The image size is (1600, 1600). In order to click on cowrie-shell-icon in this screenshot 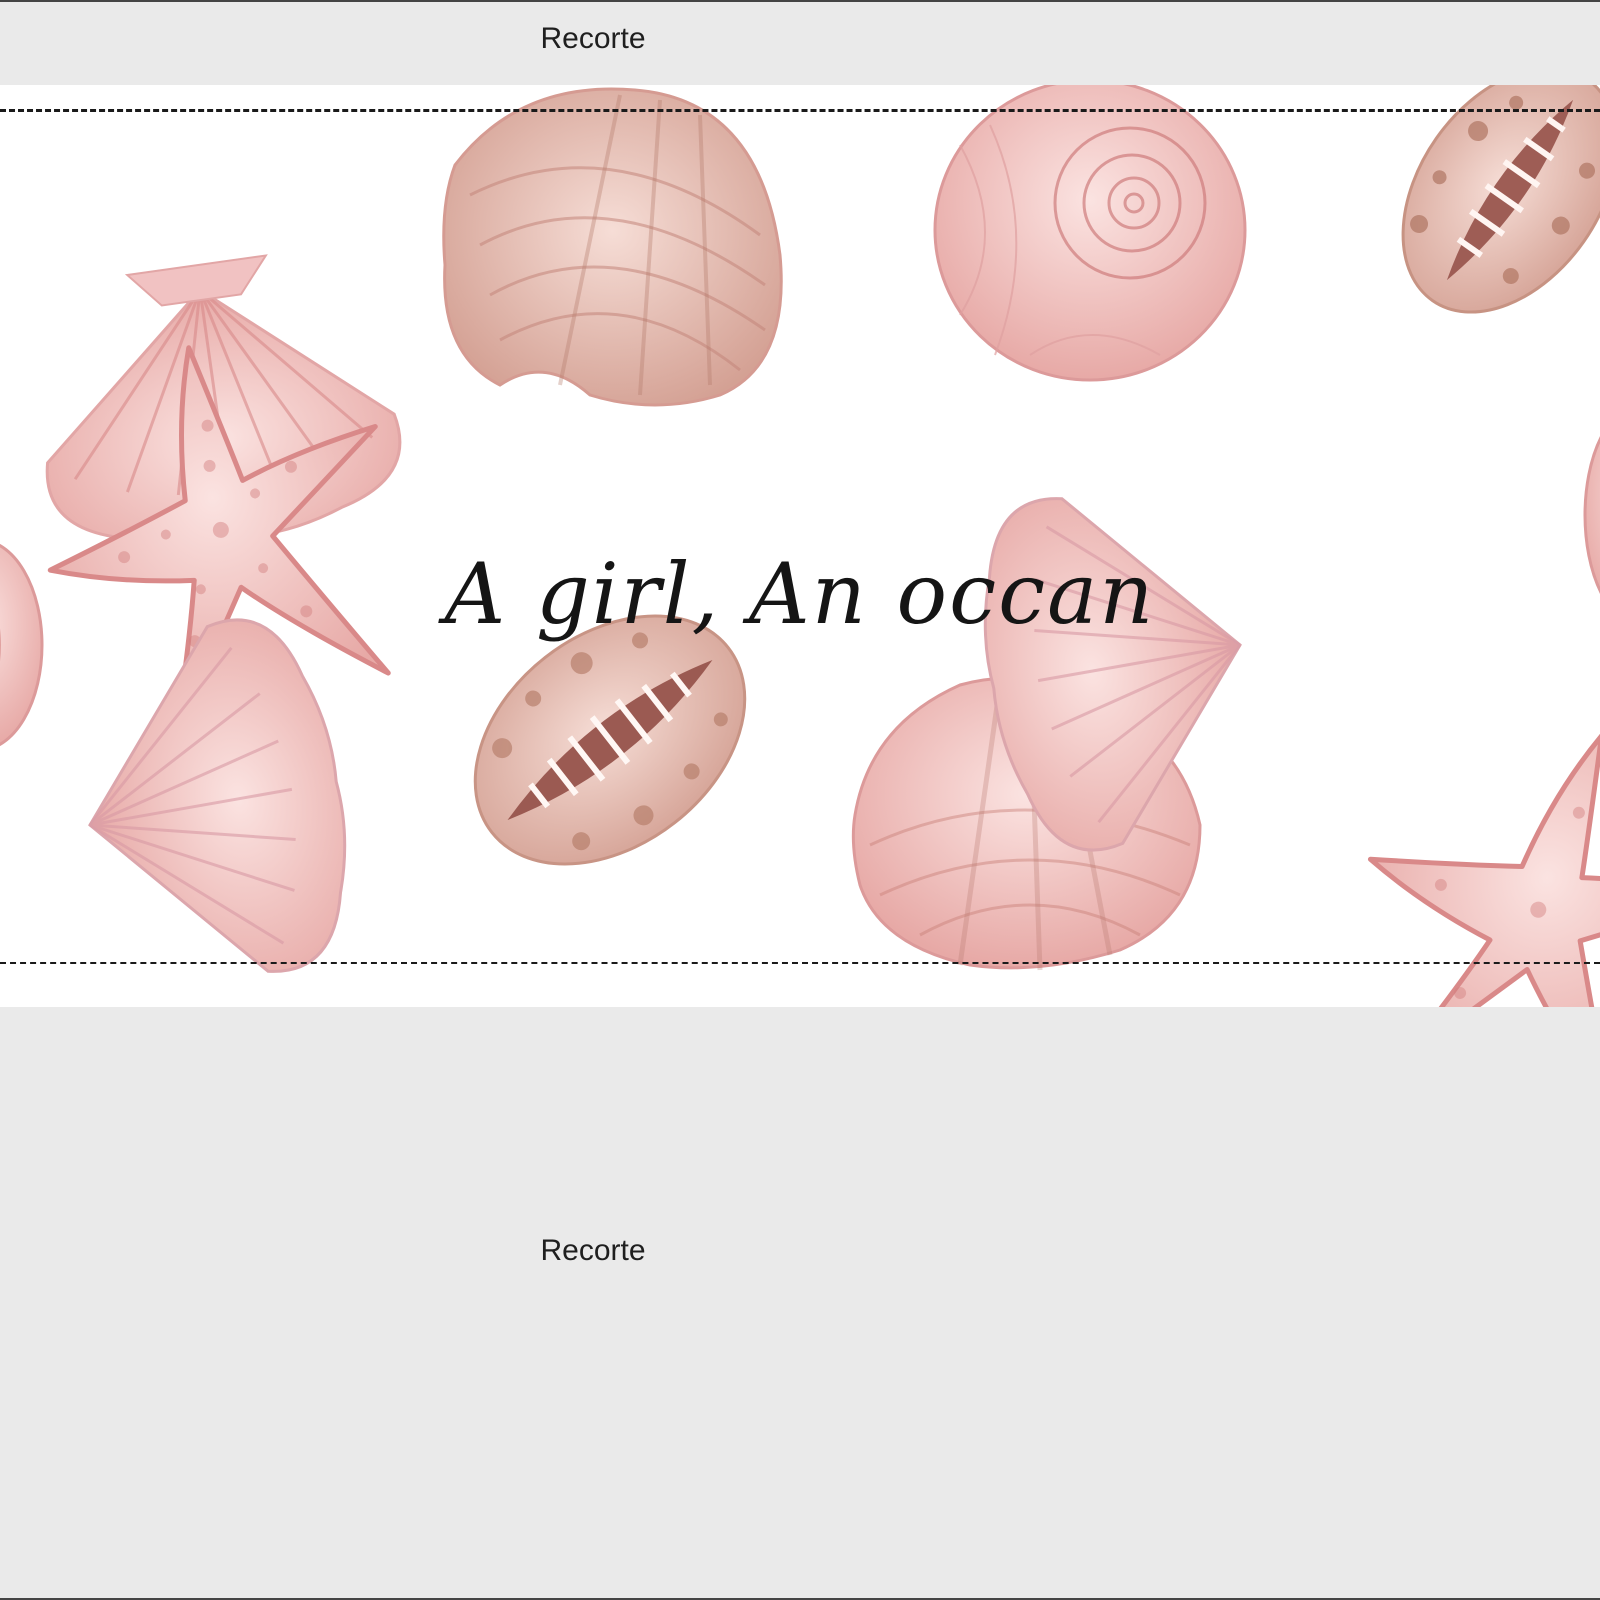, I will do `click(1500, 199)`.